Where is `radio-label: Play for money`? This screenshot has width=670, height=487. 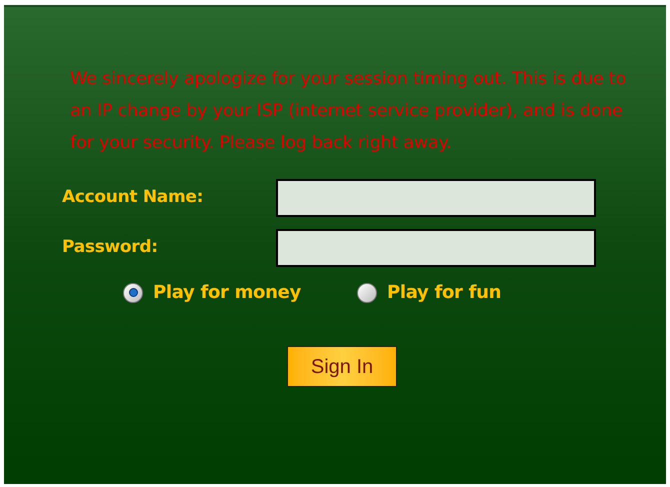
radio-label: Play for money is located at coordinates (227, 292).